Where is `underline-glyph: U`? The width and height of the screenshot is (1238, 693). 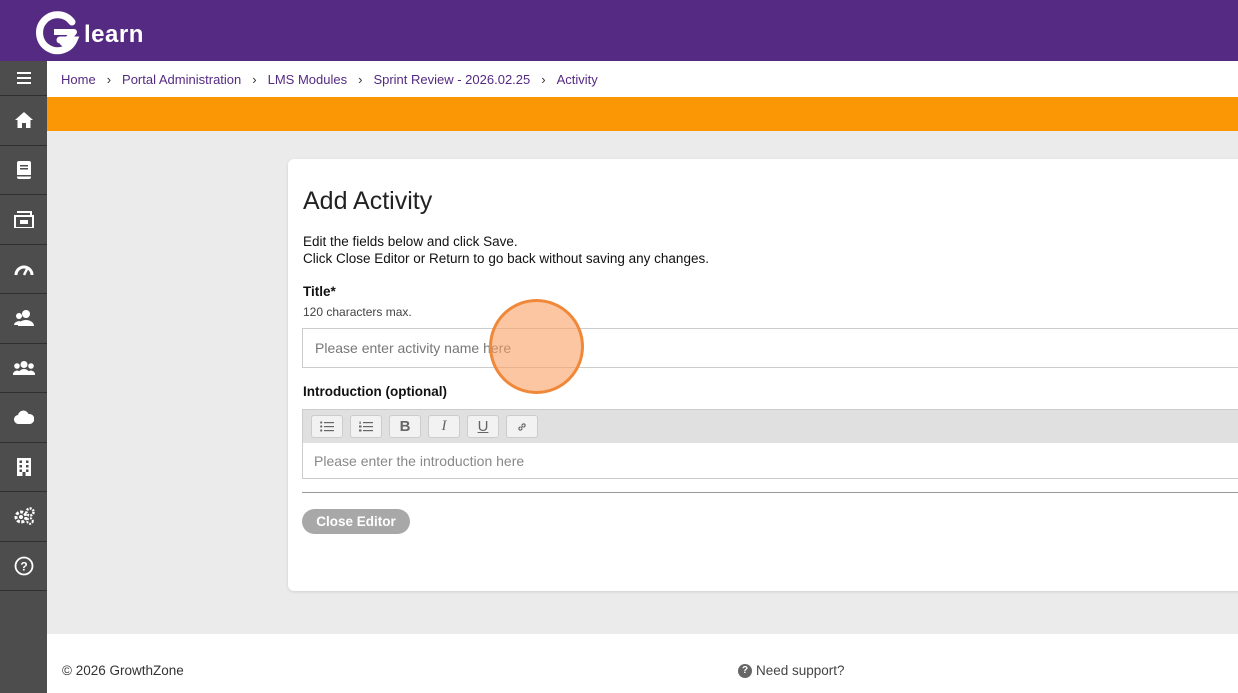 underline-glyph: U is located at coordinates (483, 426).